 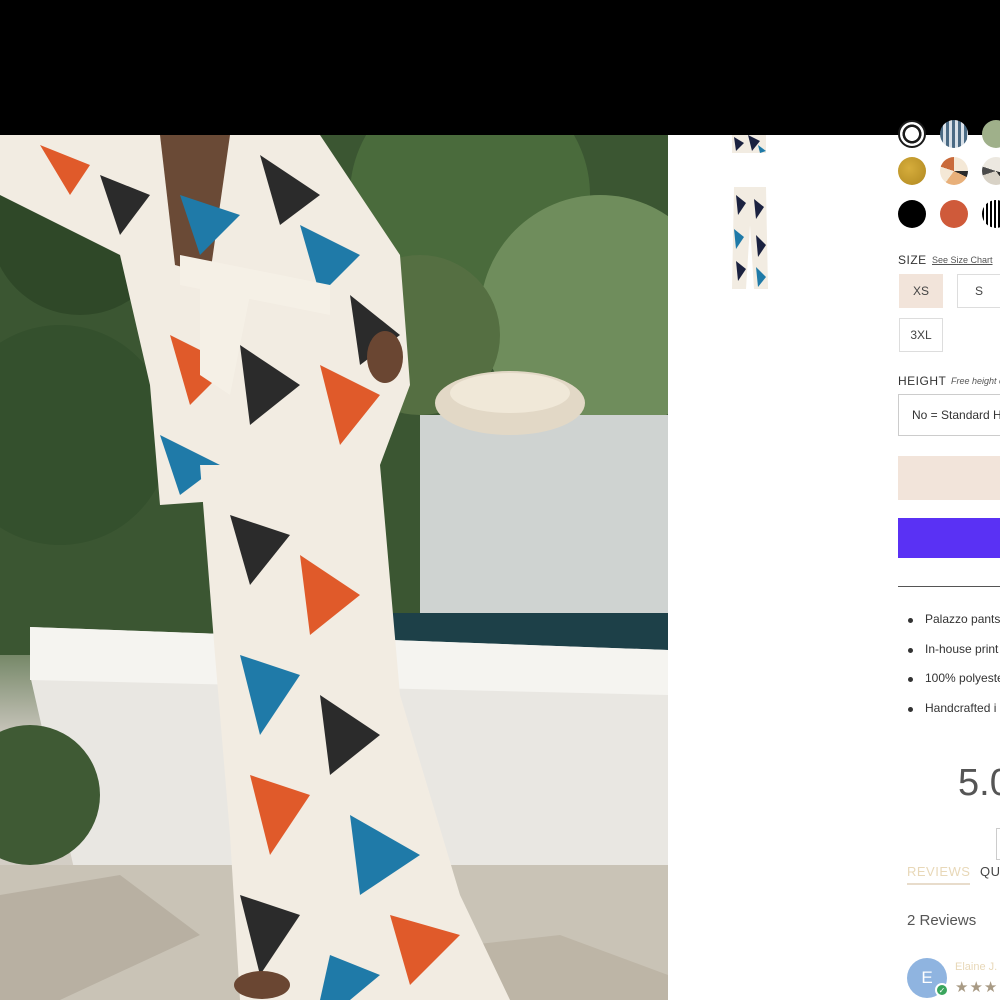 I want to click on feature-item: In-house print, so click(x=954, y=657).